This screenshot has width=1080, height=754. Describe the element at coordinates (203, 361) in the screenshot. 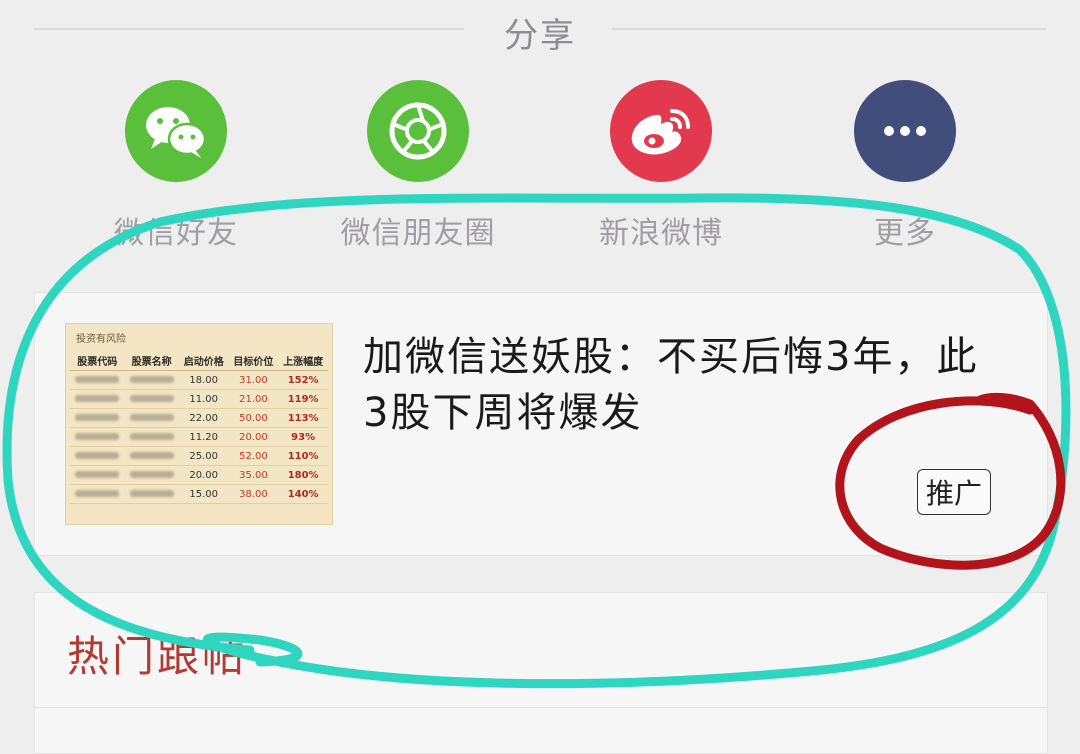

I see `thumb-header: 启动价格` at that location.